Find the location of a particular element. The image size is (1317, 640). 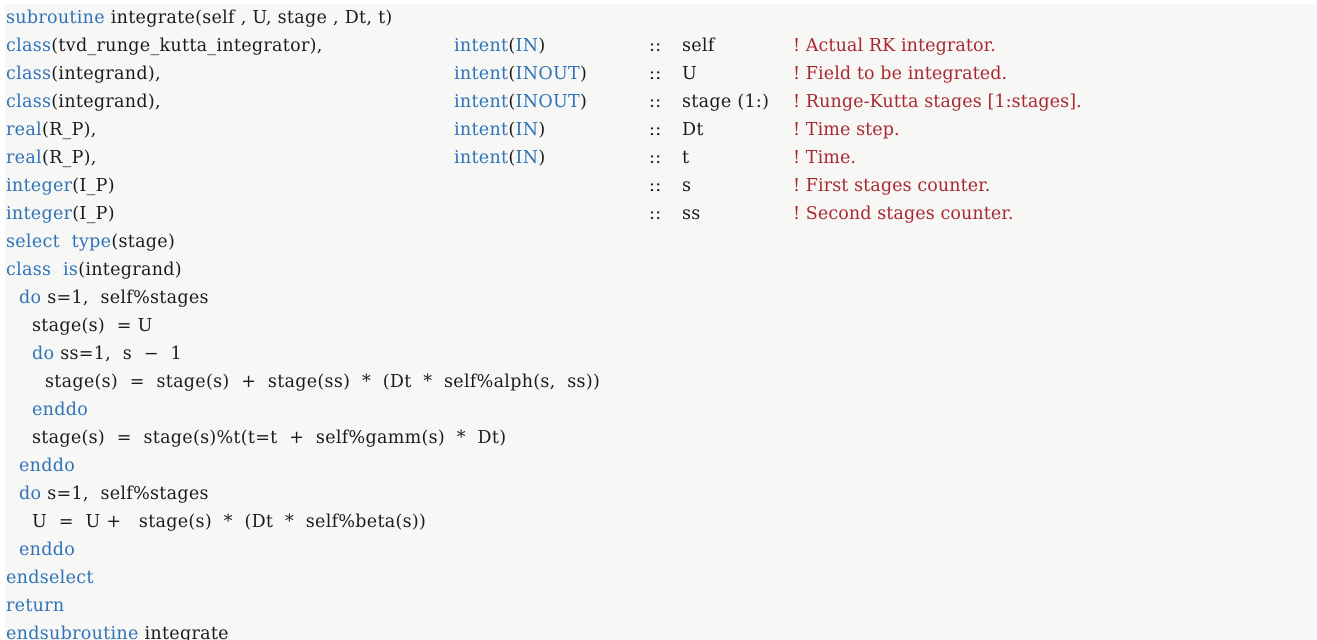

statement: U = U + stage(s) * (Dt * self%beta(s)) is located at coordinates (229, 522).